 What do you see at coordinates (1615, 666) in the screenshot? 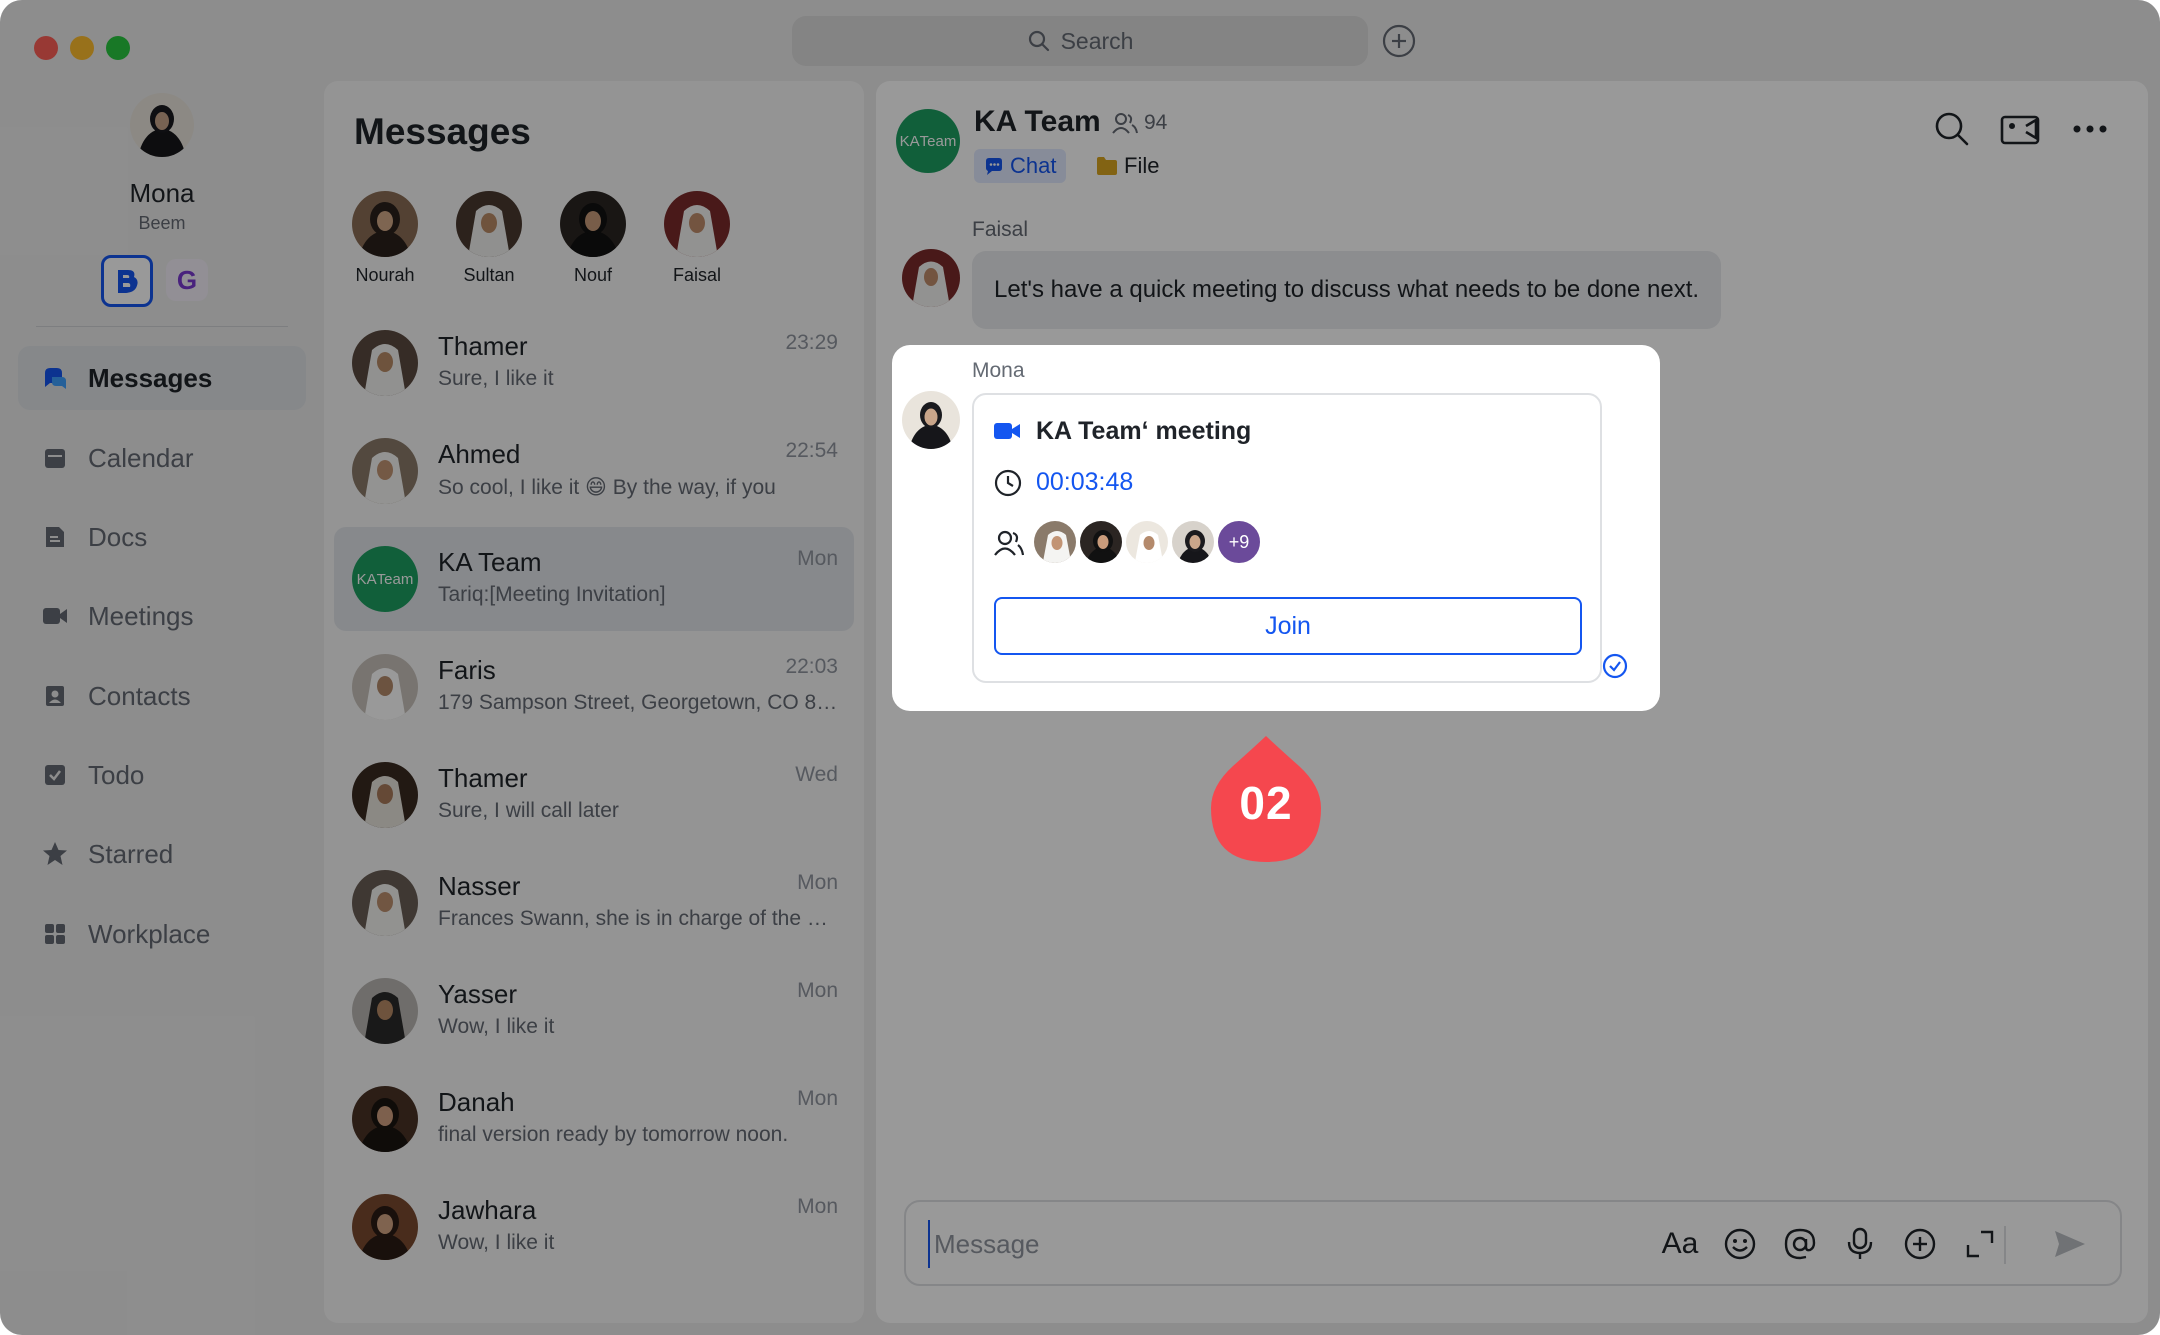
I see `read-receipt-icon` at bounding box center [1615, 666].